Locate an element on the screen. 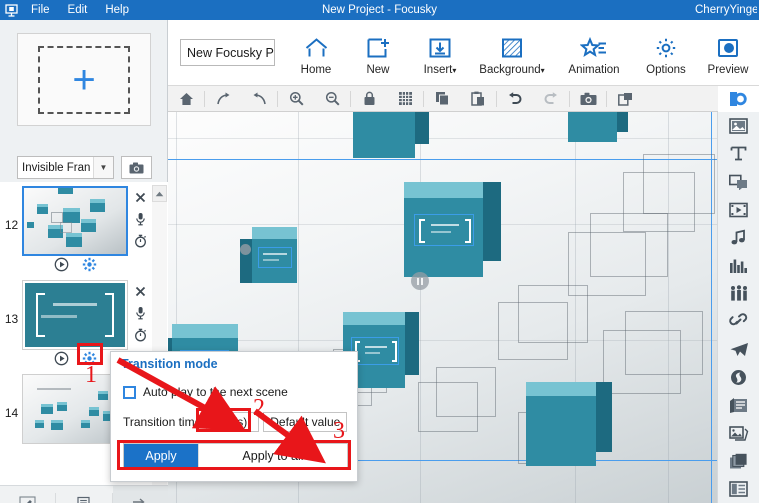  home-solid-icon is located at coordinates (186, 98).